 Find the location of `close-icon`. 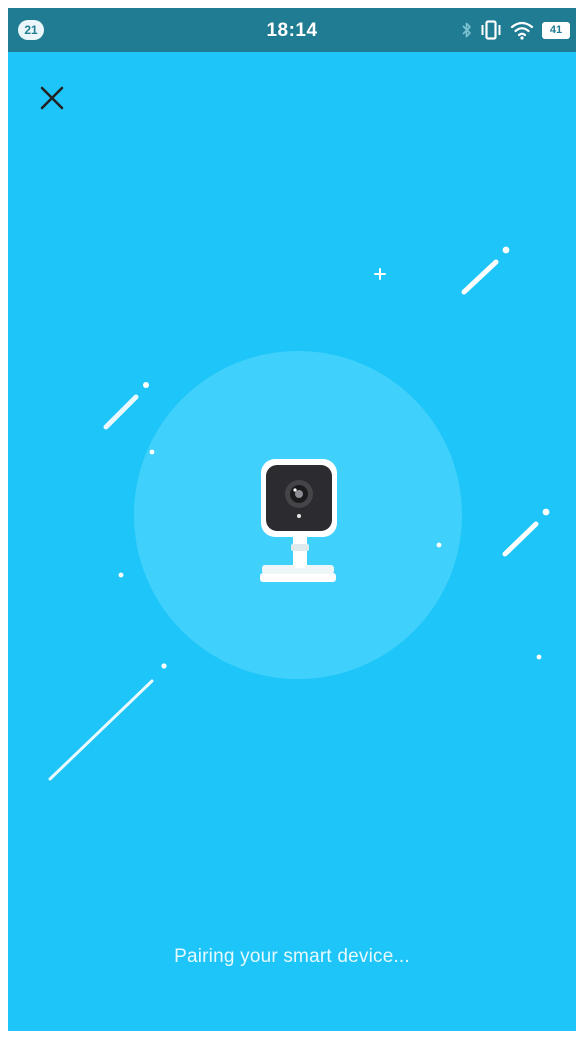

close-icon is located at coordinates (52, 98).